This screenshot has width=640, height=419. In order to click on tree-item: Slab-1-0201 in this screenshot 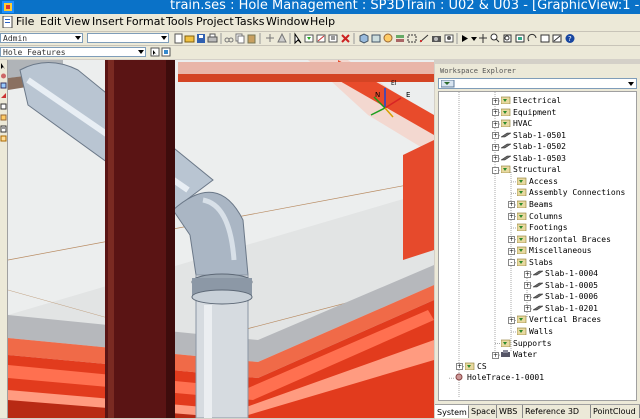, I will do `click(565, 308)`.